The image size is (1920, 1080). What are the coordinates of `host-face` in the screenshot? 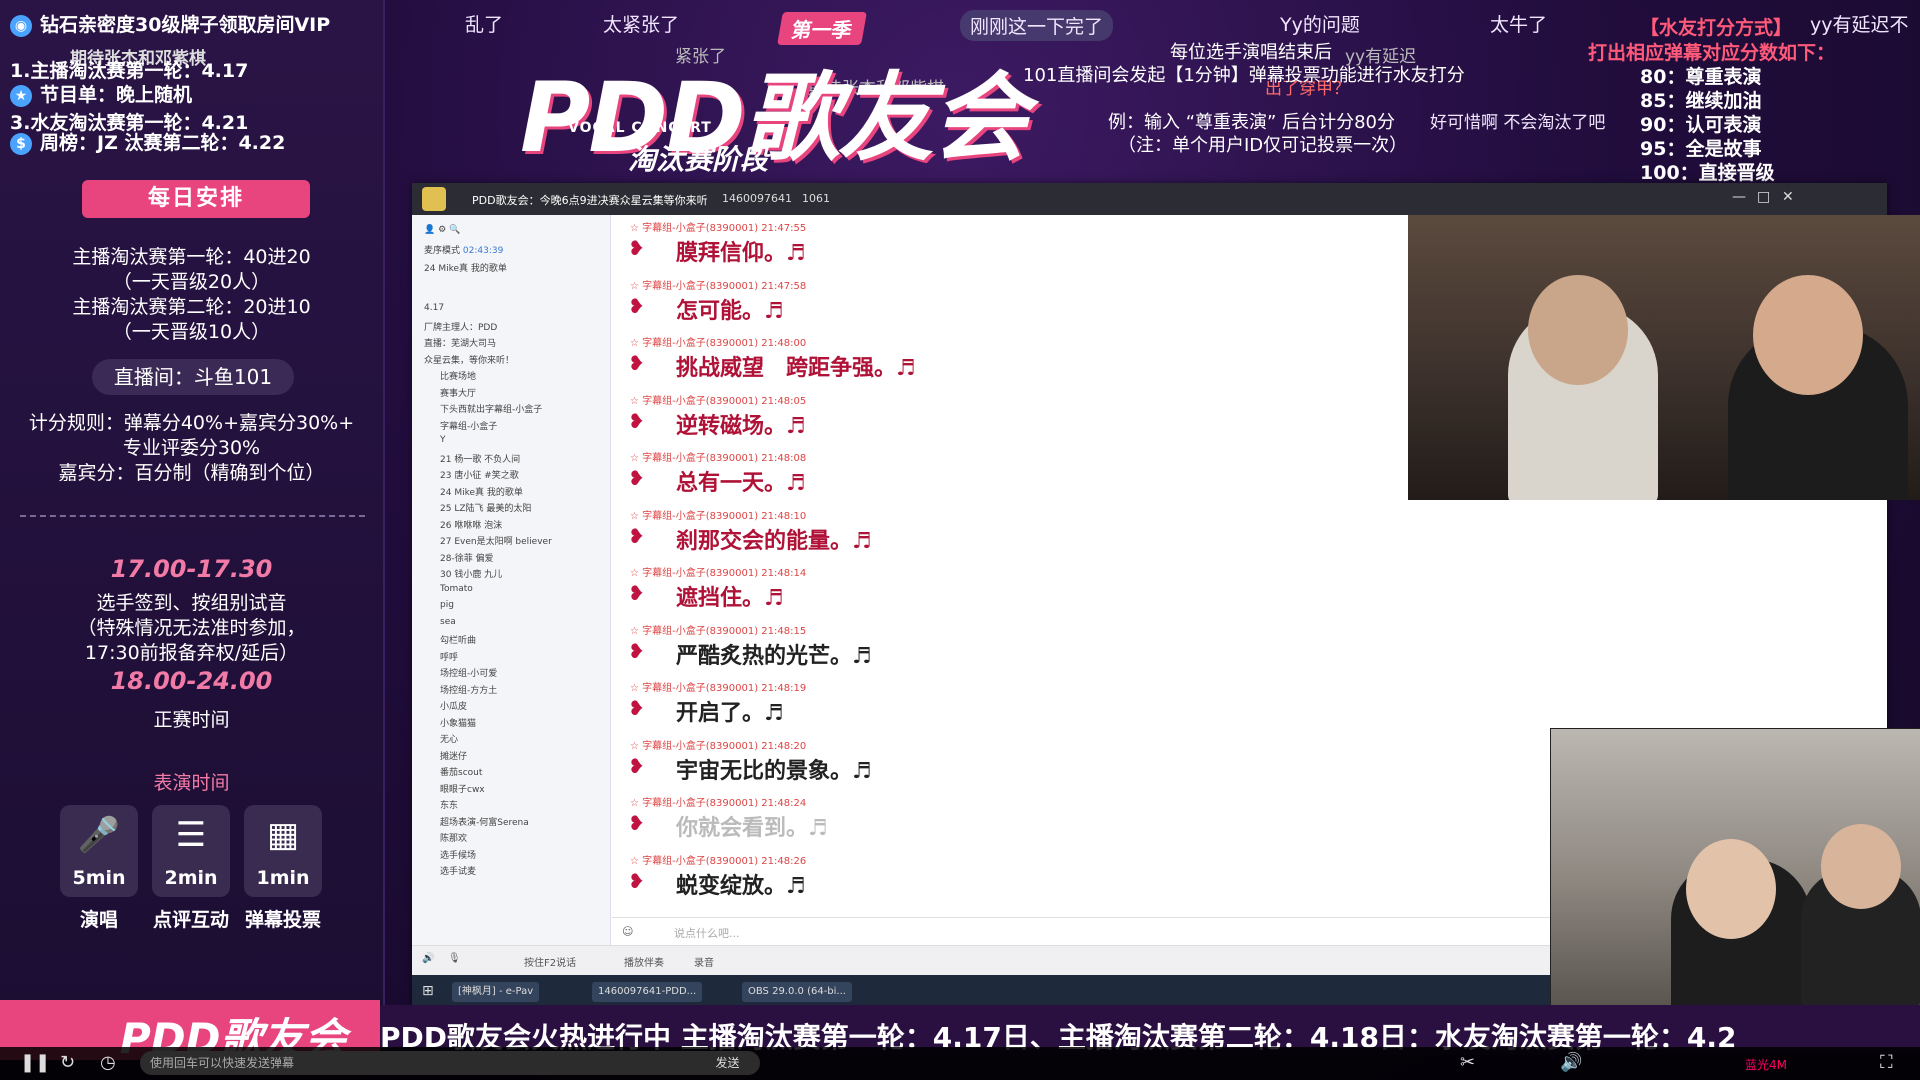 It's located at (1578, 330).